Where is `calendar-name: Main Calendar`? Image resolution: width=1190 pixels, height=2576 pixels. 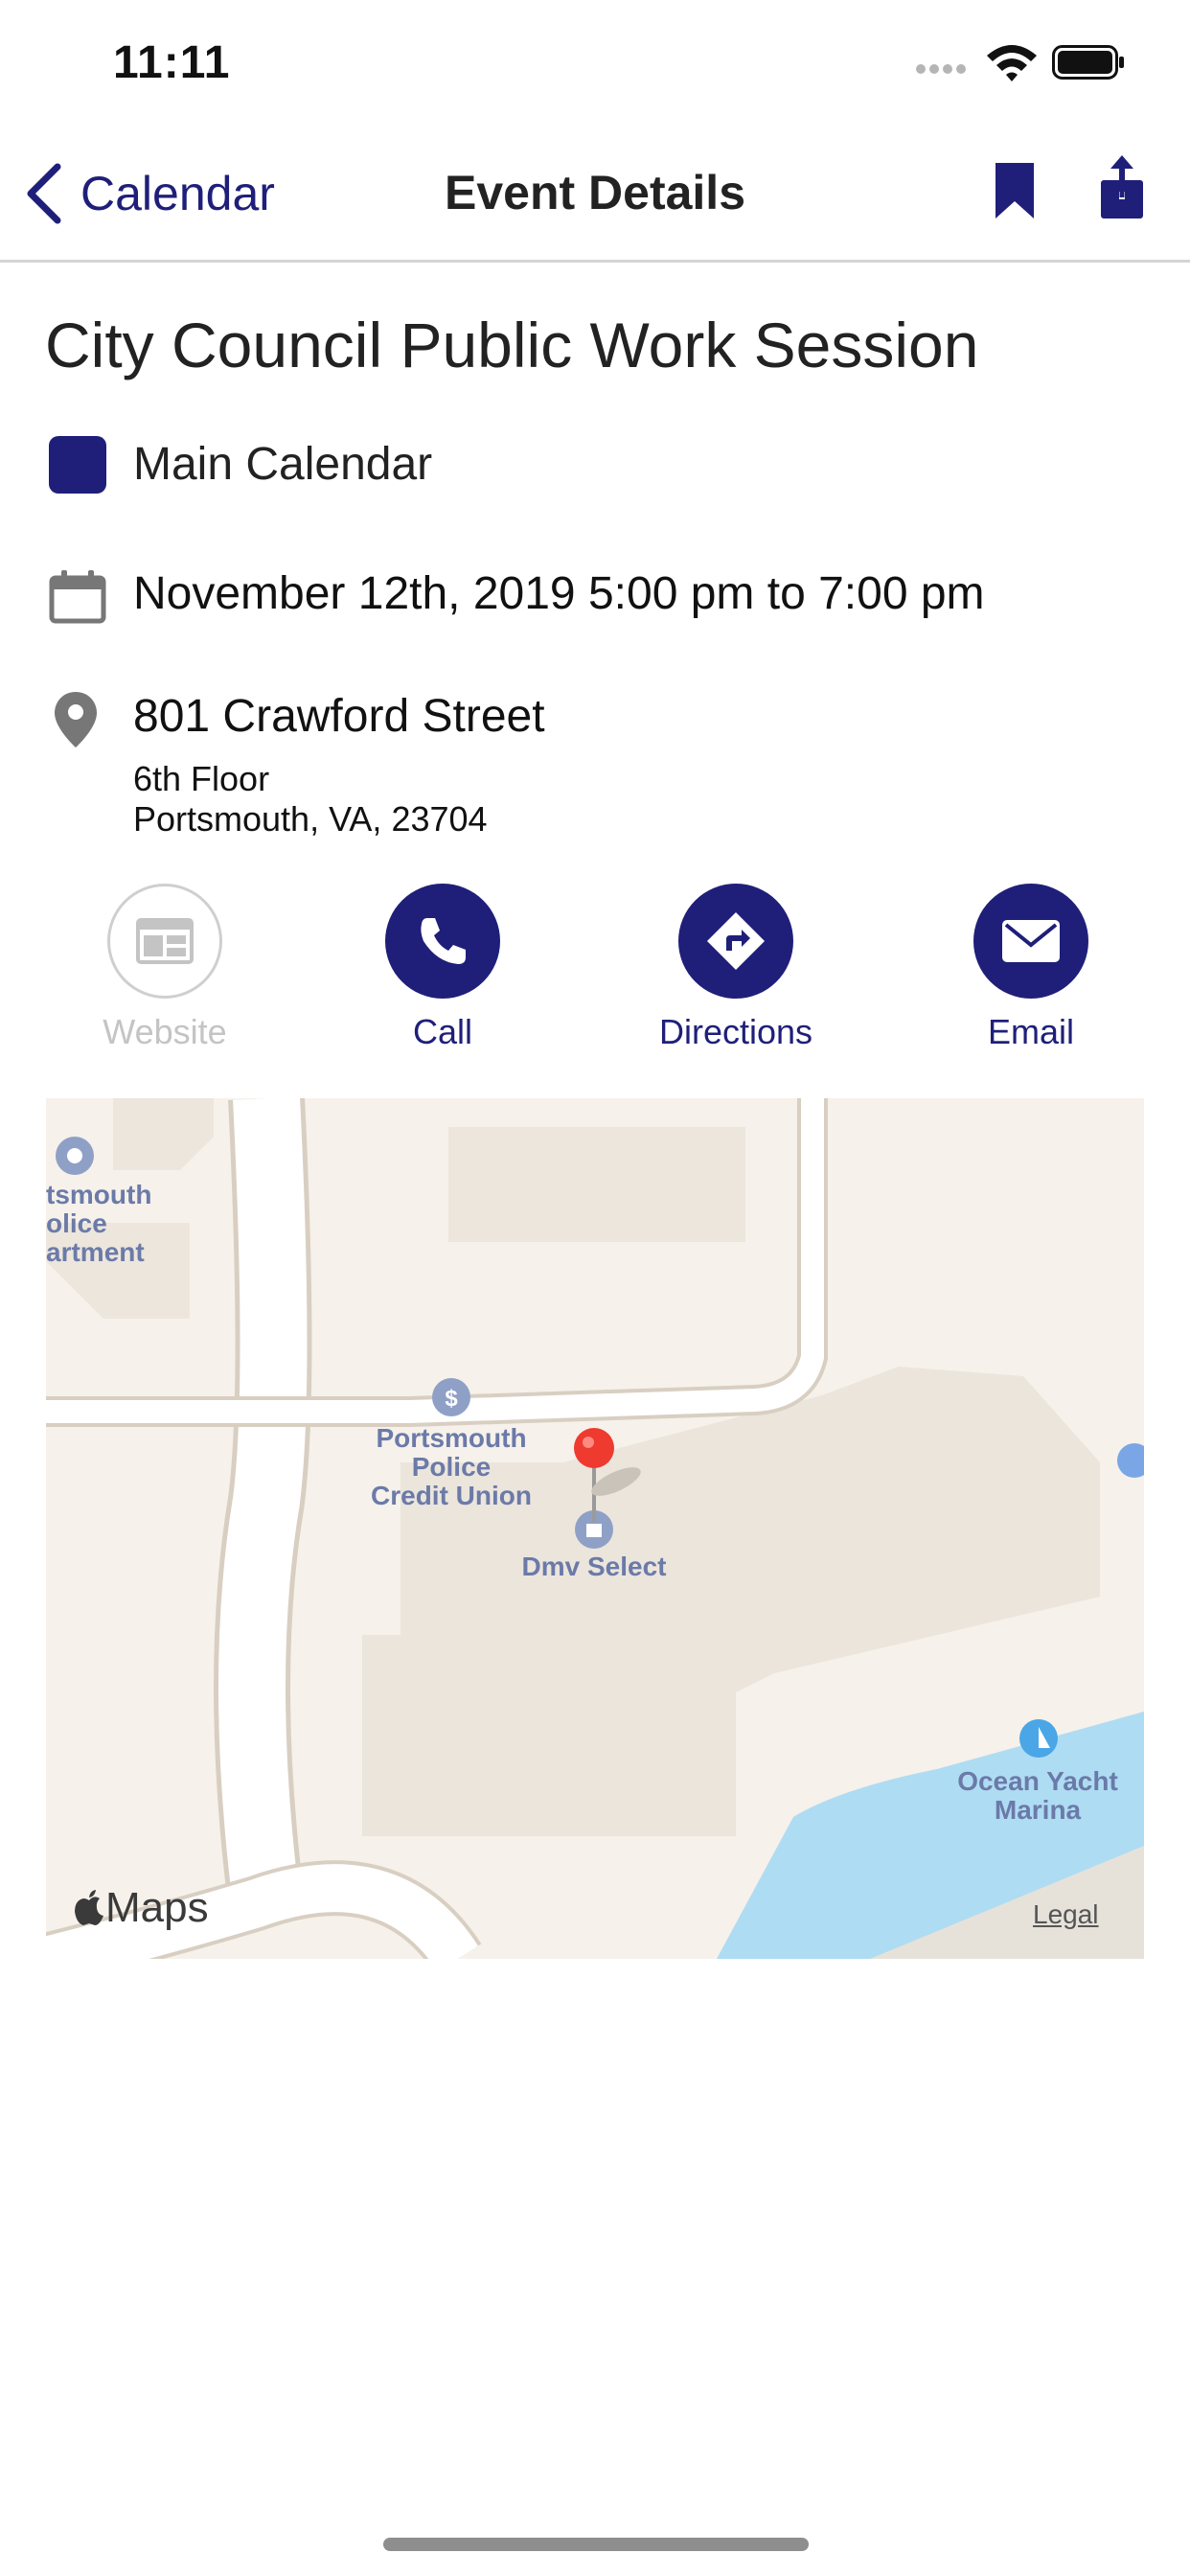 calendar-name: Main Calendar is located at coordinates (283, 464).